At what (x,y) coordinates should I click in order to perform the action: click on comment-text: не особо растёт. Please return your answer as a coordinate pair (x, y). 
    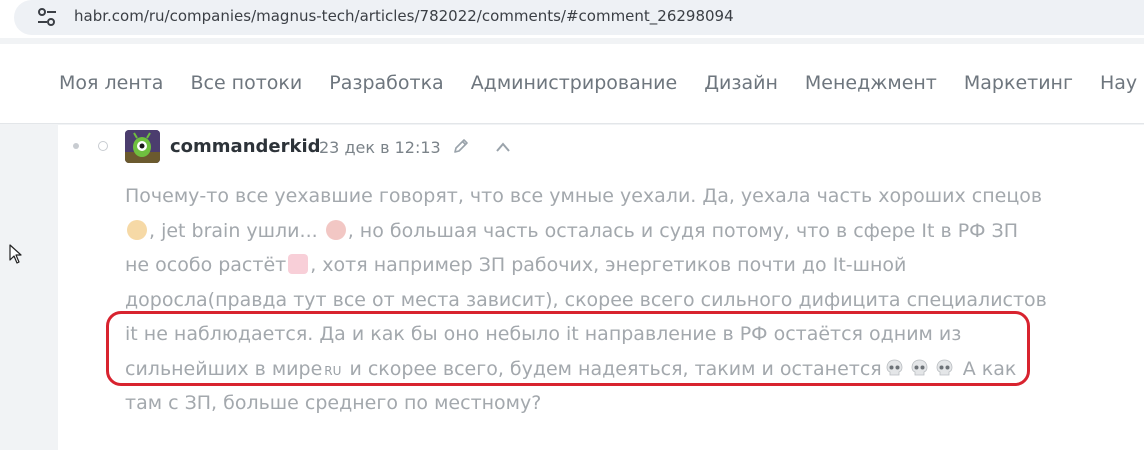
    Looking at the image, I should click on (206, 265).